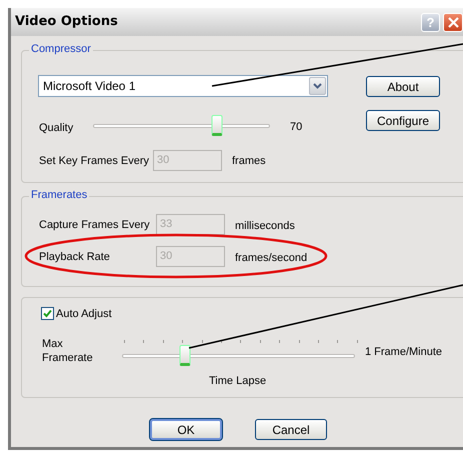 Image resolution: width=463 pixels, height=458 pixels. Describe the element at coordinates (74, 257) in the screenshot. I see `field-label: Playback Rate` at that location.